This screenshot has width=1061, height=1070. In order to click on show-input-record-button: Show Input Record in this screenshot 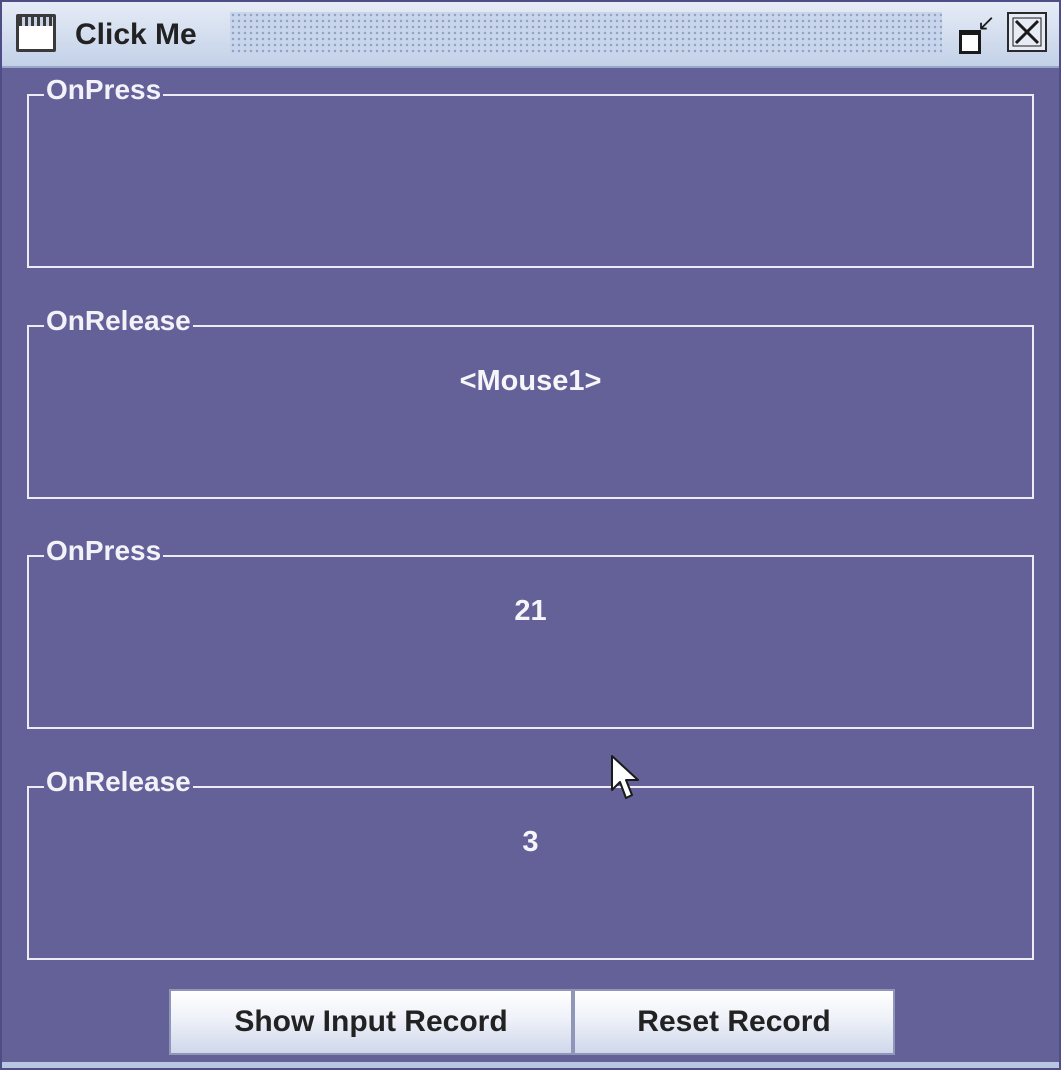, I will do `click(371, 1022)`.